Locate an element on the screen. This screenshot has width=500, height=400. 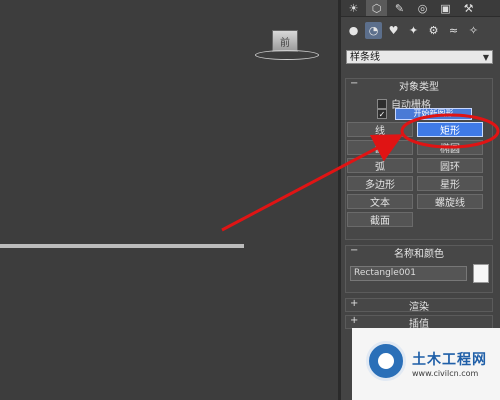
name-color-title: 名称和颜色 is located at coordinates (419, 254).